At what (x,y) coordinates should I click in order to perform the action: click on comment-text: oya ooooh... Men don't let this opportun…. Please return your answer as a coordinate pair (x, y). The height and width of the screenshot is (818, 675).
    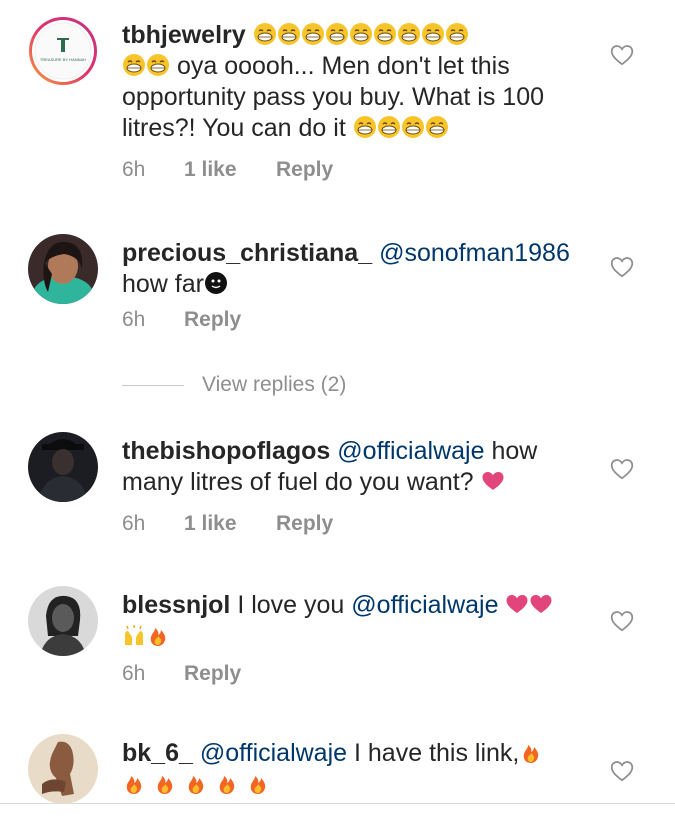
    Looking at the image, I should click on (333, 97).